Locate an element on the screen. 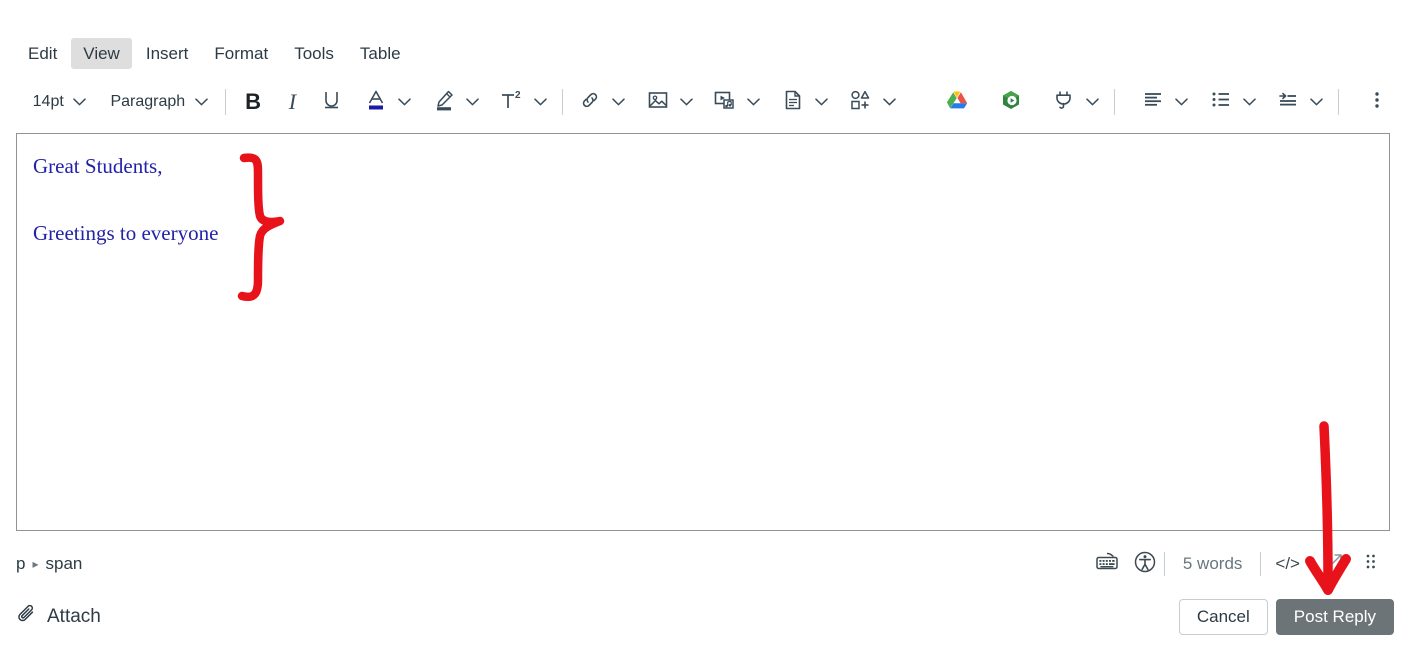 This screenshot has width=1410, height=655. resize-editor-button is located at coordinates (1333, 564).